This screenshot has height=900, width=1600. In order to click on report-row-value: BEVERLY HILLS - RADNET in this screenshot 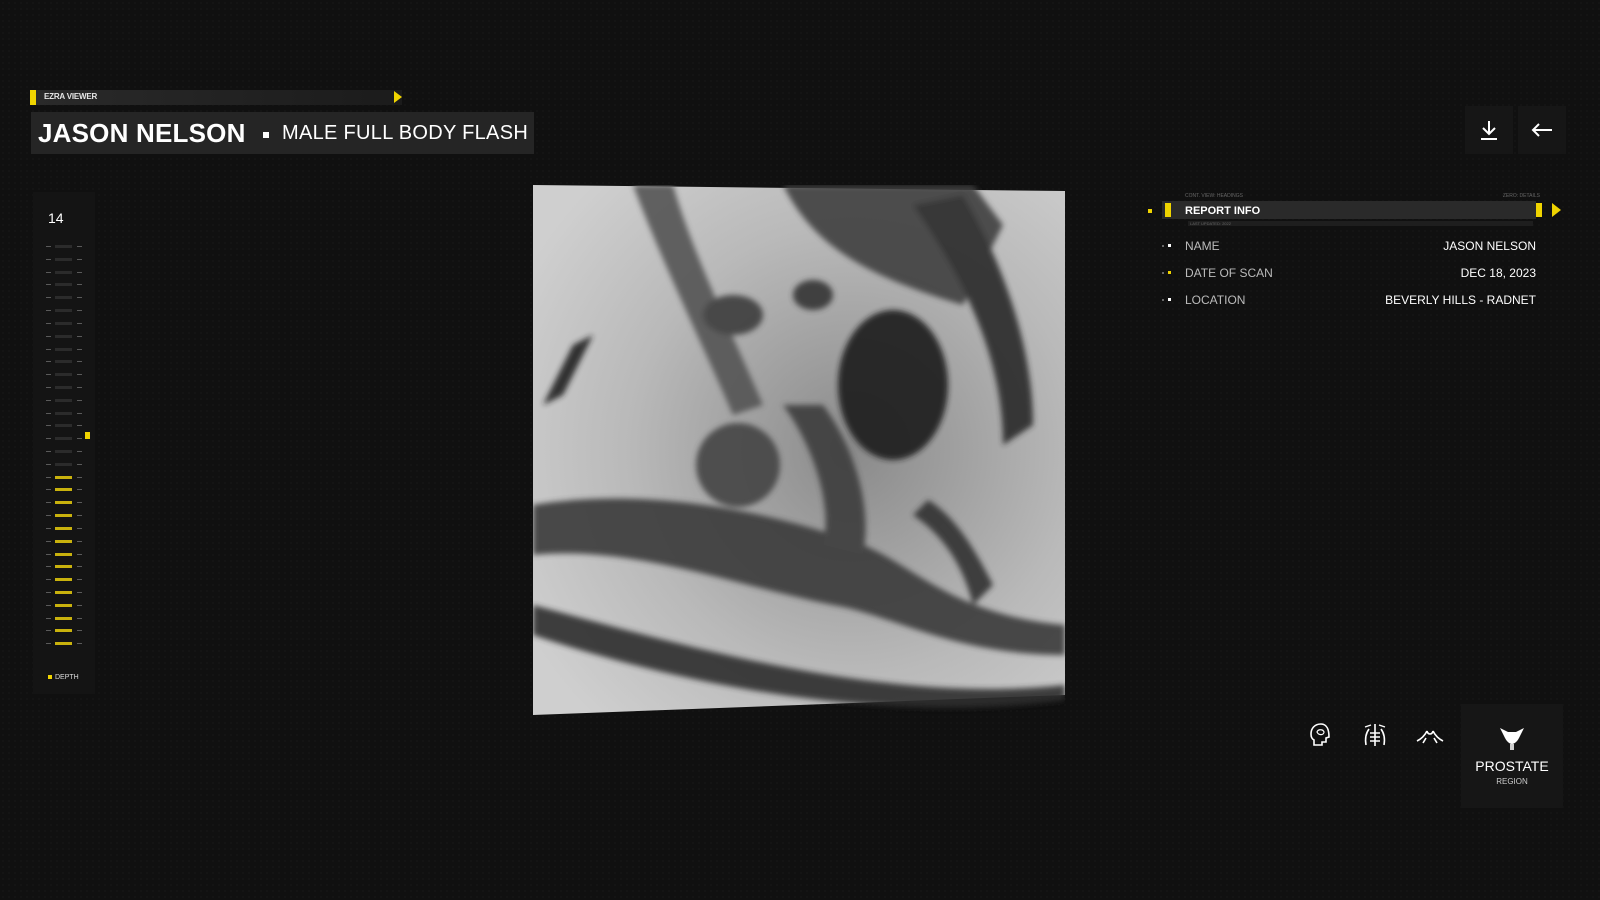, I will do `click(1460, 300)`.